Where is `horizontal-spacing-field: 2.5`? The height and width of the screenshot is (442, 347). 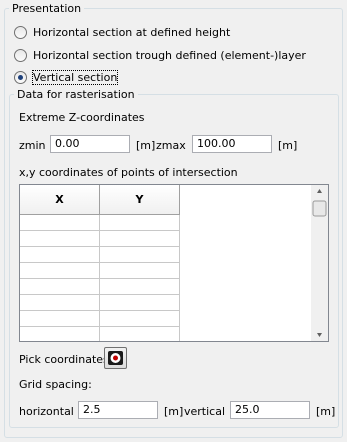 horizontal-spacing-field: 2.5 is located at coordinates (118, 410).